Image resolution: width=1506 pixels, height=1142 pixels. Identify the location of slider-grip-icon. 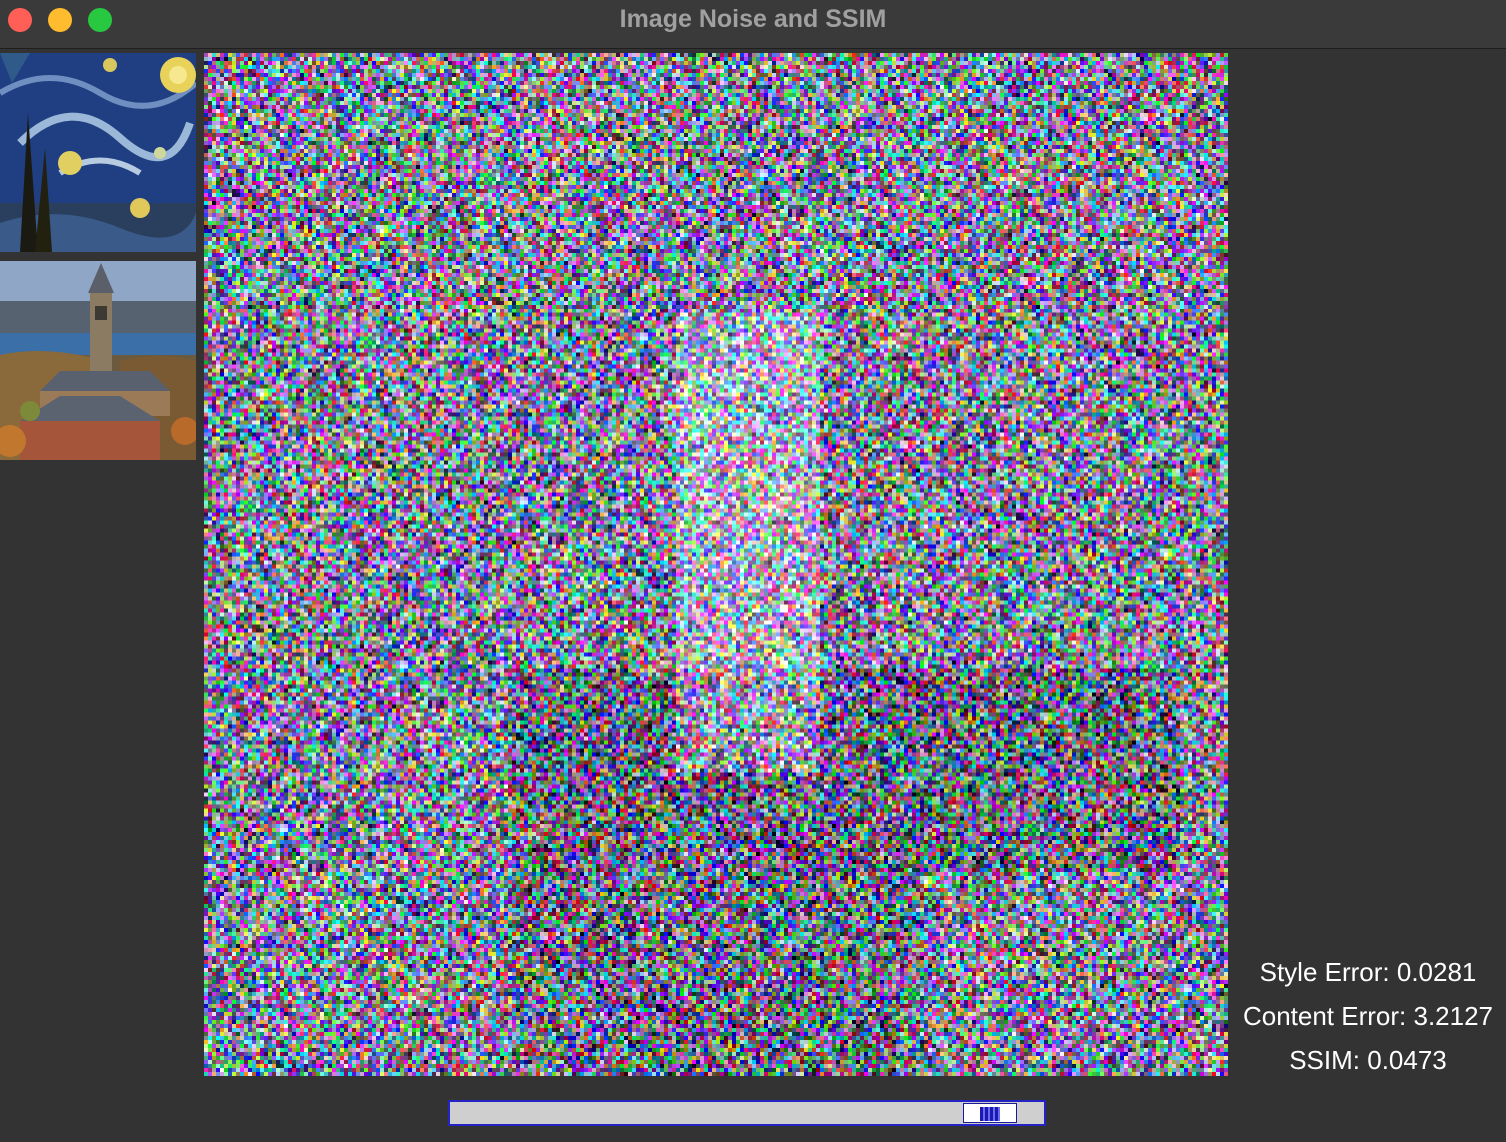
(990, 1114).